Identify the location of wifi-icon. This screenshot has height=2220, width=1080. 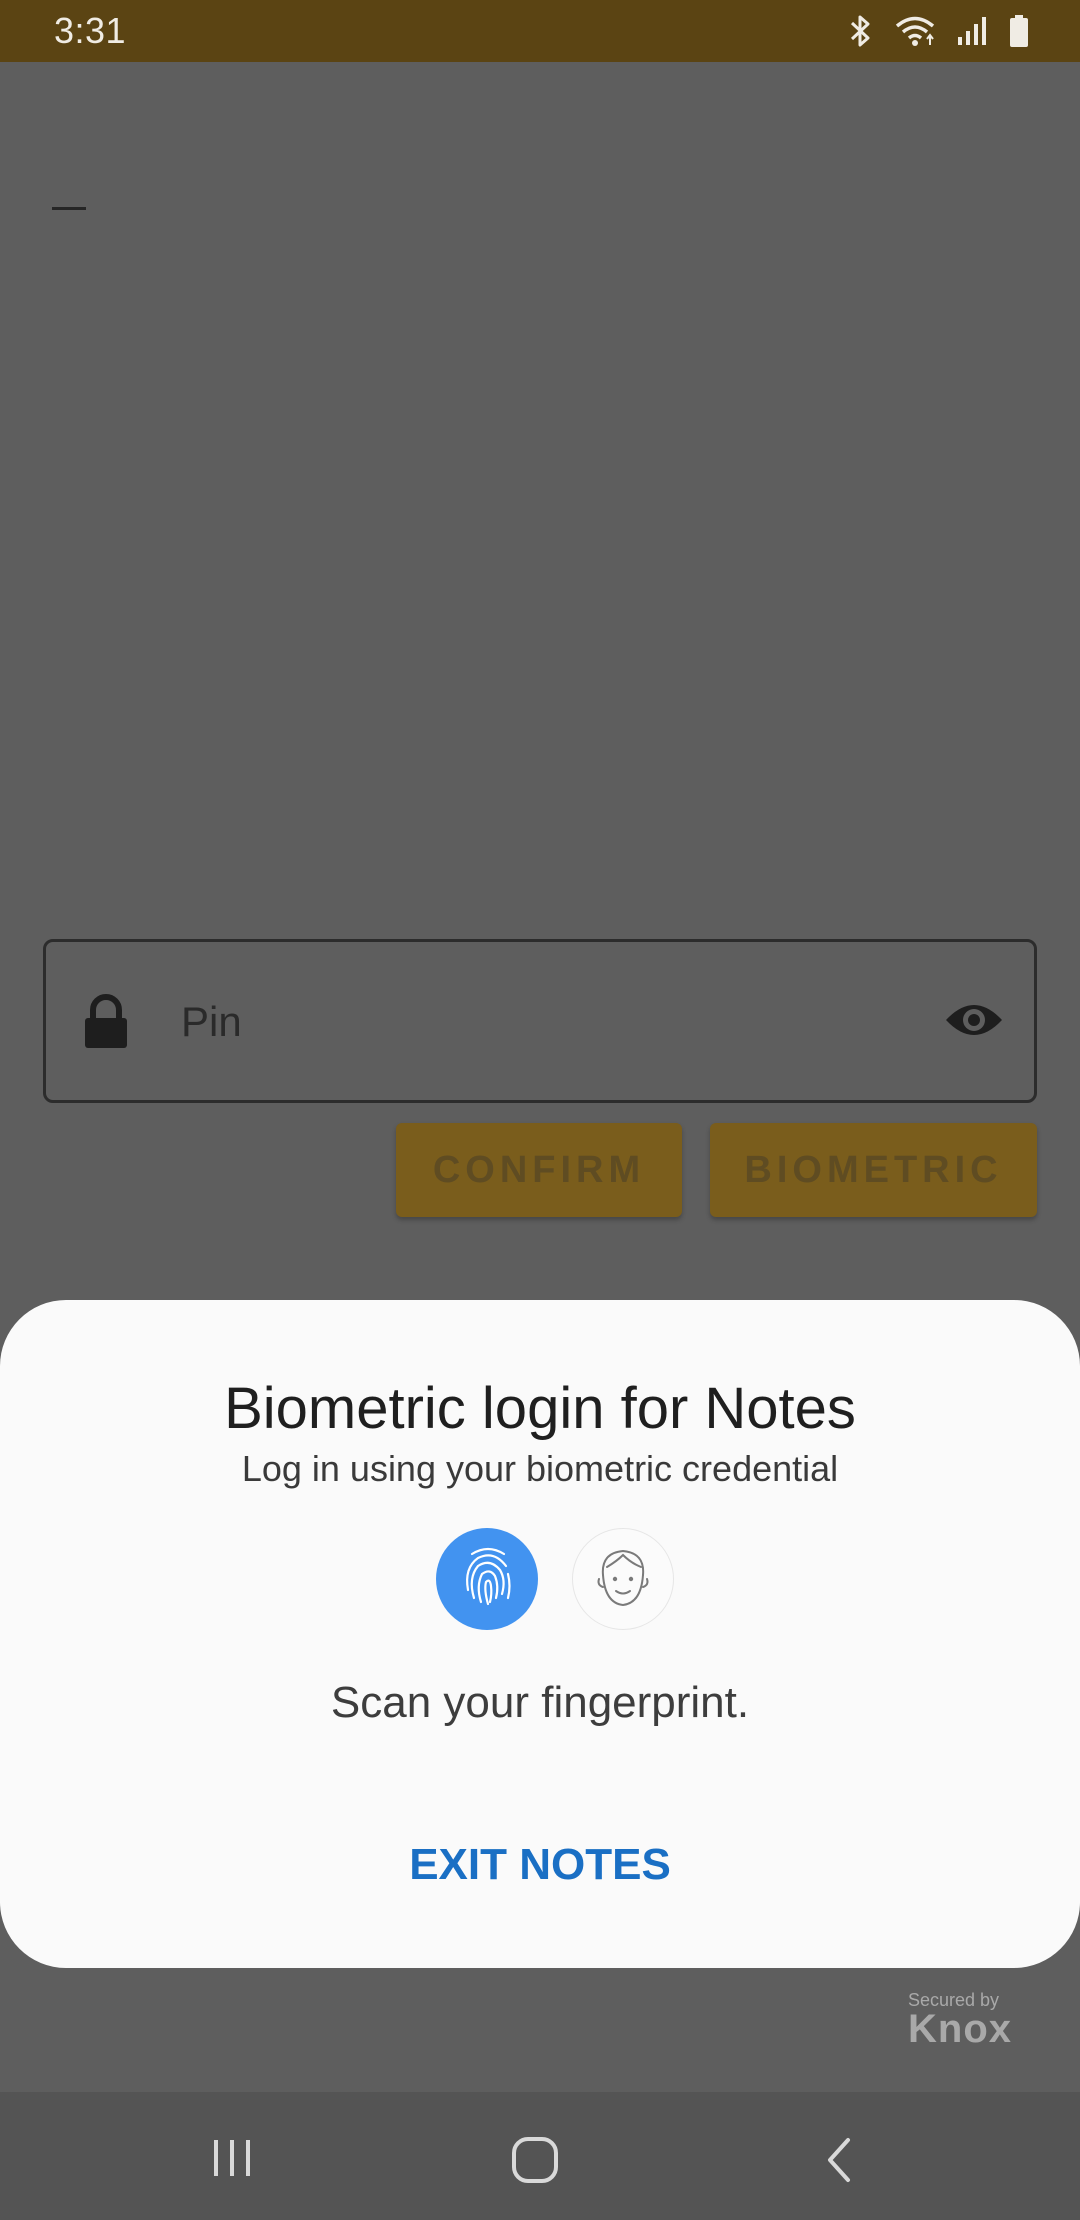
(915, 31).